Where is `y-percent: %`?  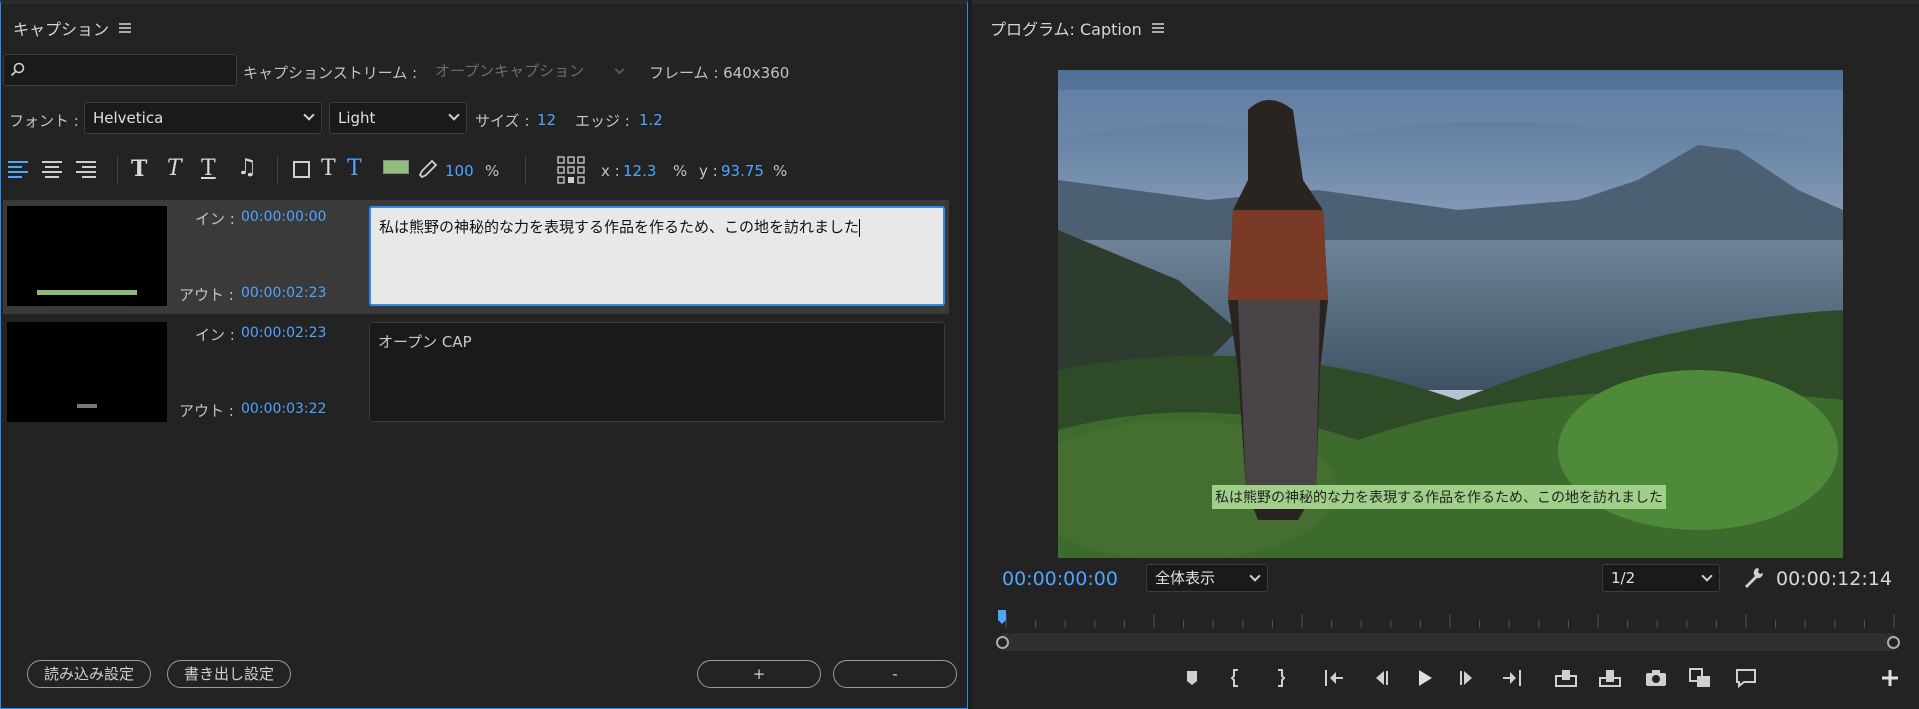 y-percent: % is located at coordinates (780, 171).